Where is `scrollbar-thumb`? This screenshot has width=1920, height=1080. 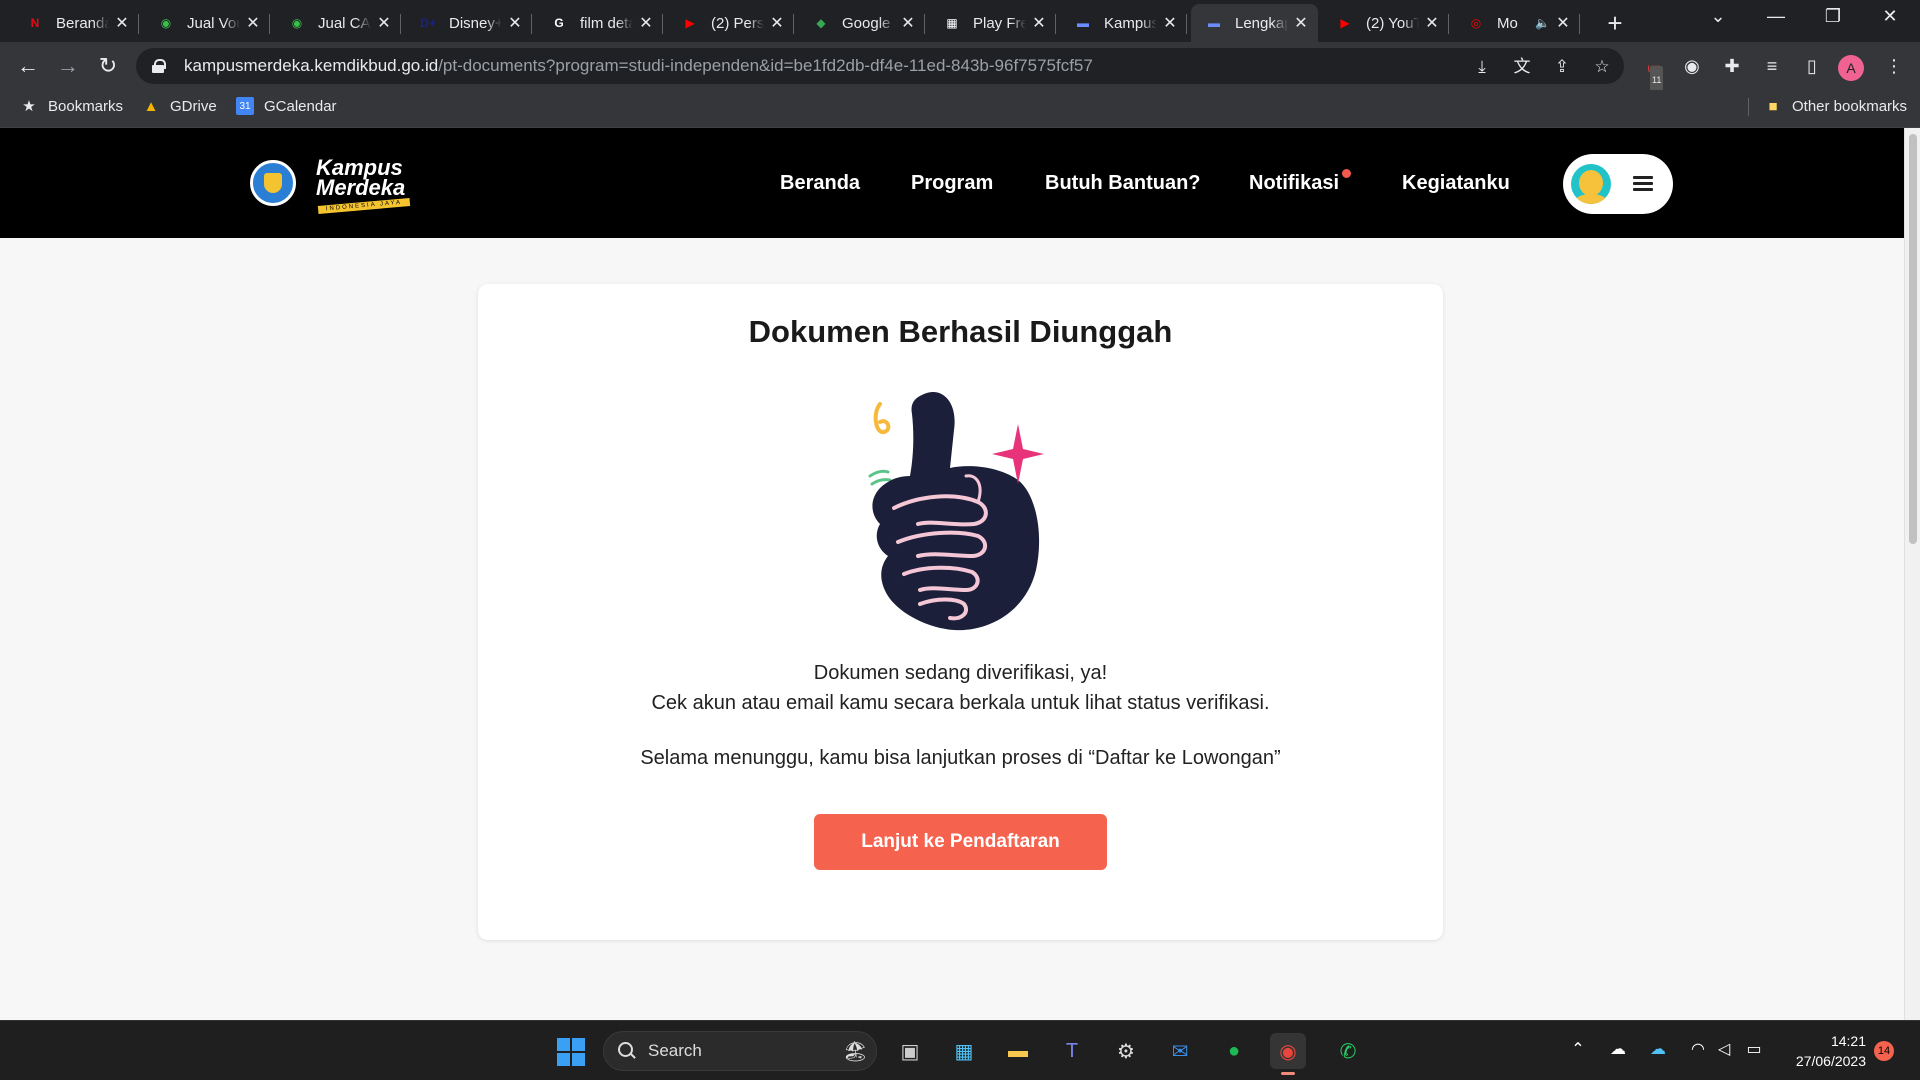
scrollbar-thumb is located at coordinates (1913, 339).